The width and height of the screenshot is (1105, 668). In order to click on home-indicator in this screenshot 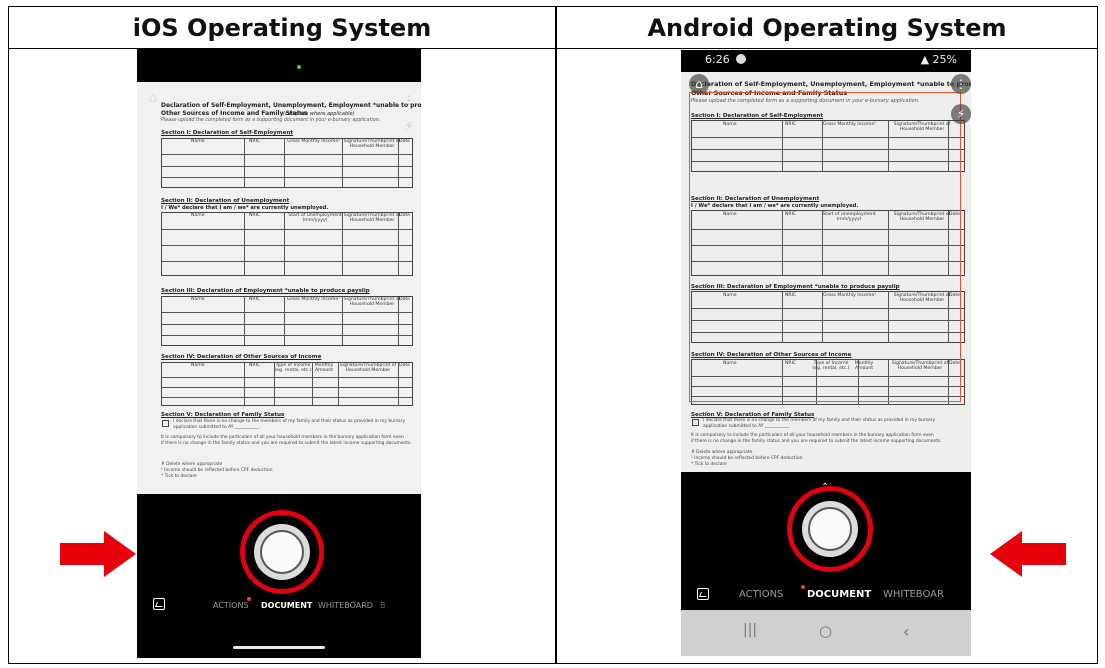, I will do `click(279, 647)`.